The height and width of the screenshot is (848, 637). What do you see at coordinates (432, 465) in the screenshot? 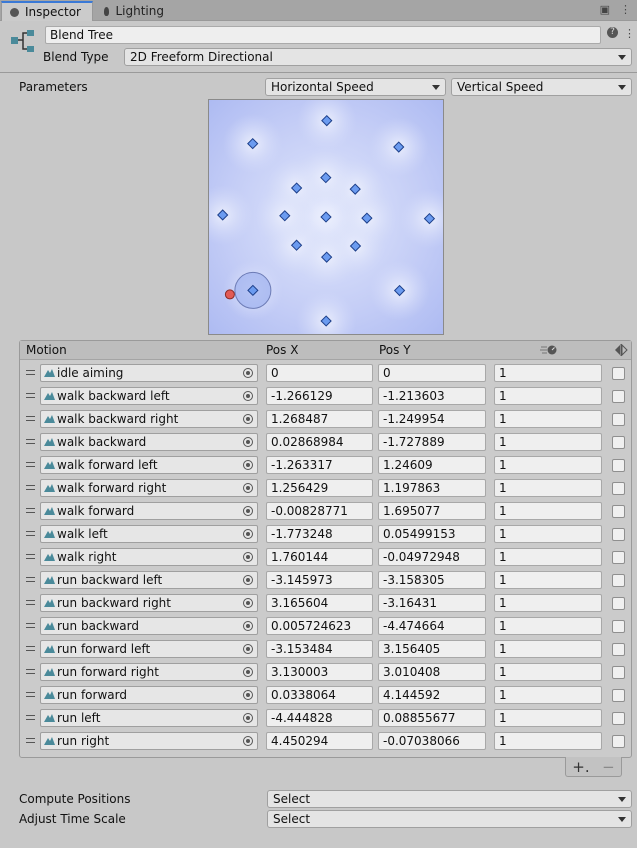
I see `pos-y-field: 1.24609` at bounding box center [432, 465].